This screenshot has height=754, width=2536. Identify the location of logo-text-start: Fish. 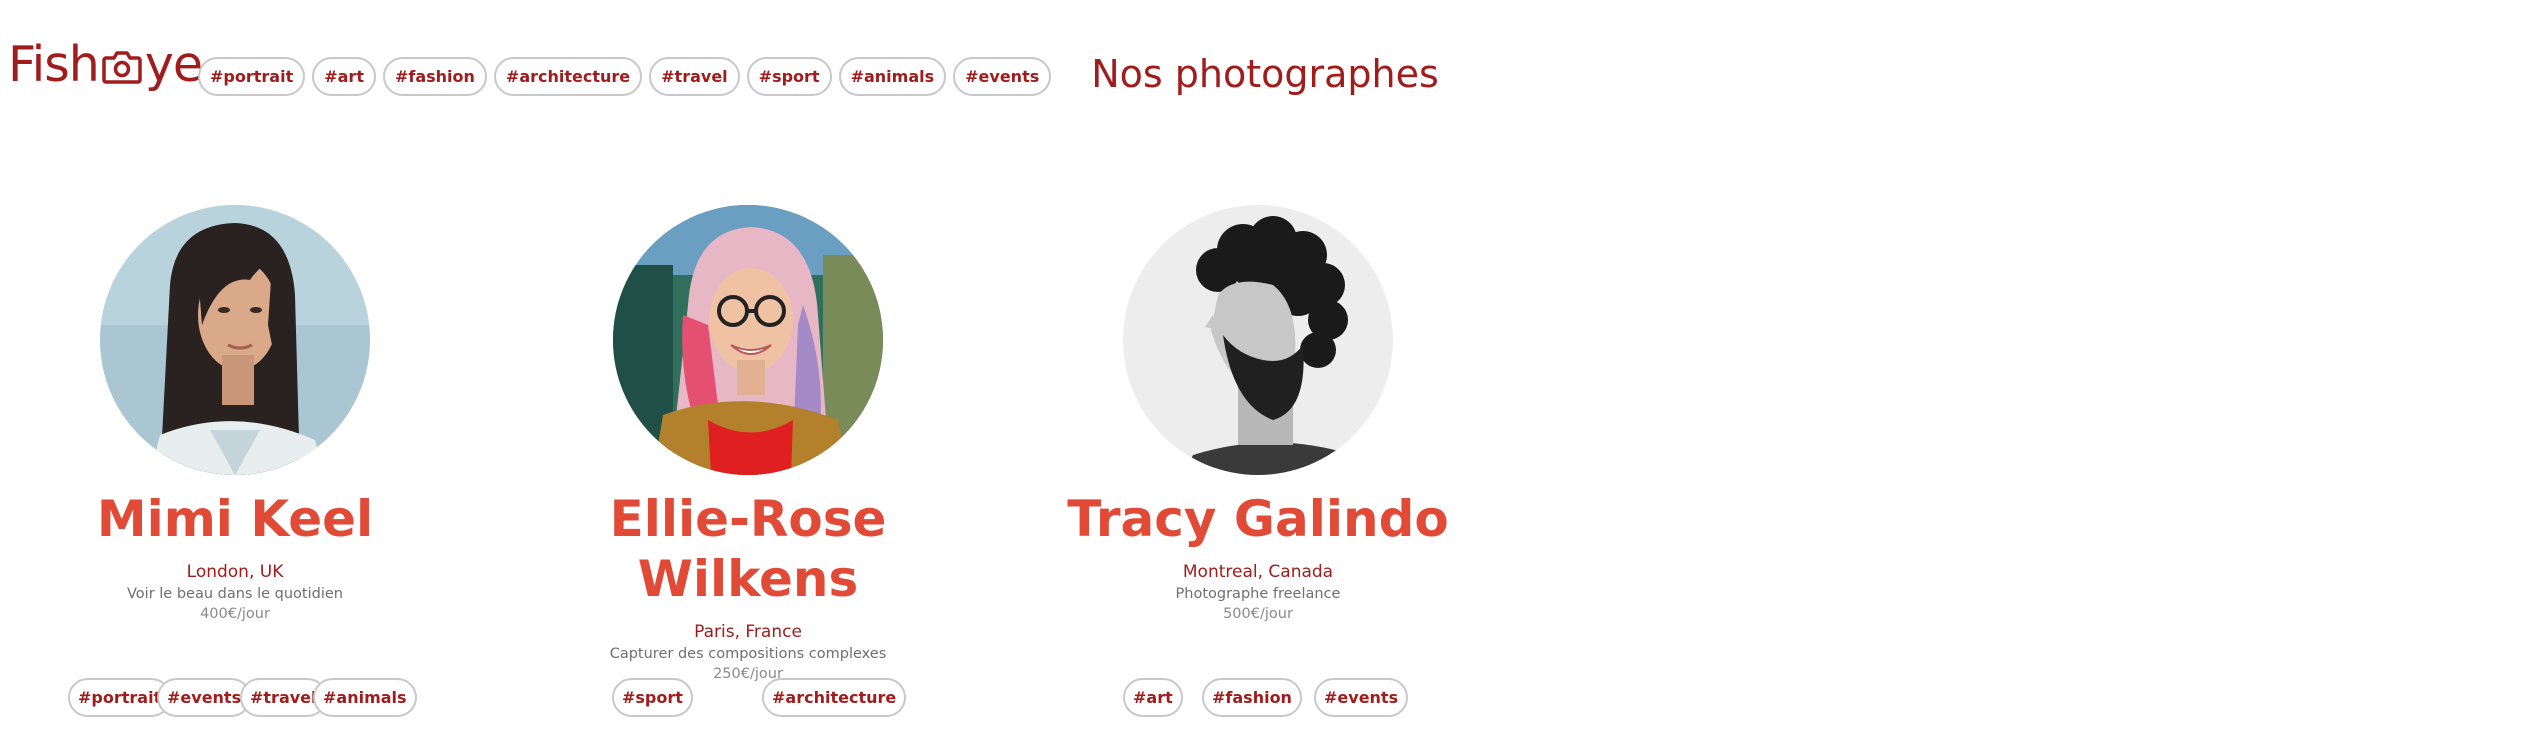
(54, 64).